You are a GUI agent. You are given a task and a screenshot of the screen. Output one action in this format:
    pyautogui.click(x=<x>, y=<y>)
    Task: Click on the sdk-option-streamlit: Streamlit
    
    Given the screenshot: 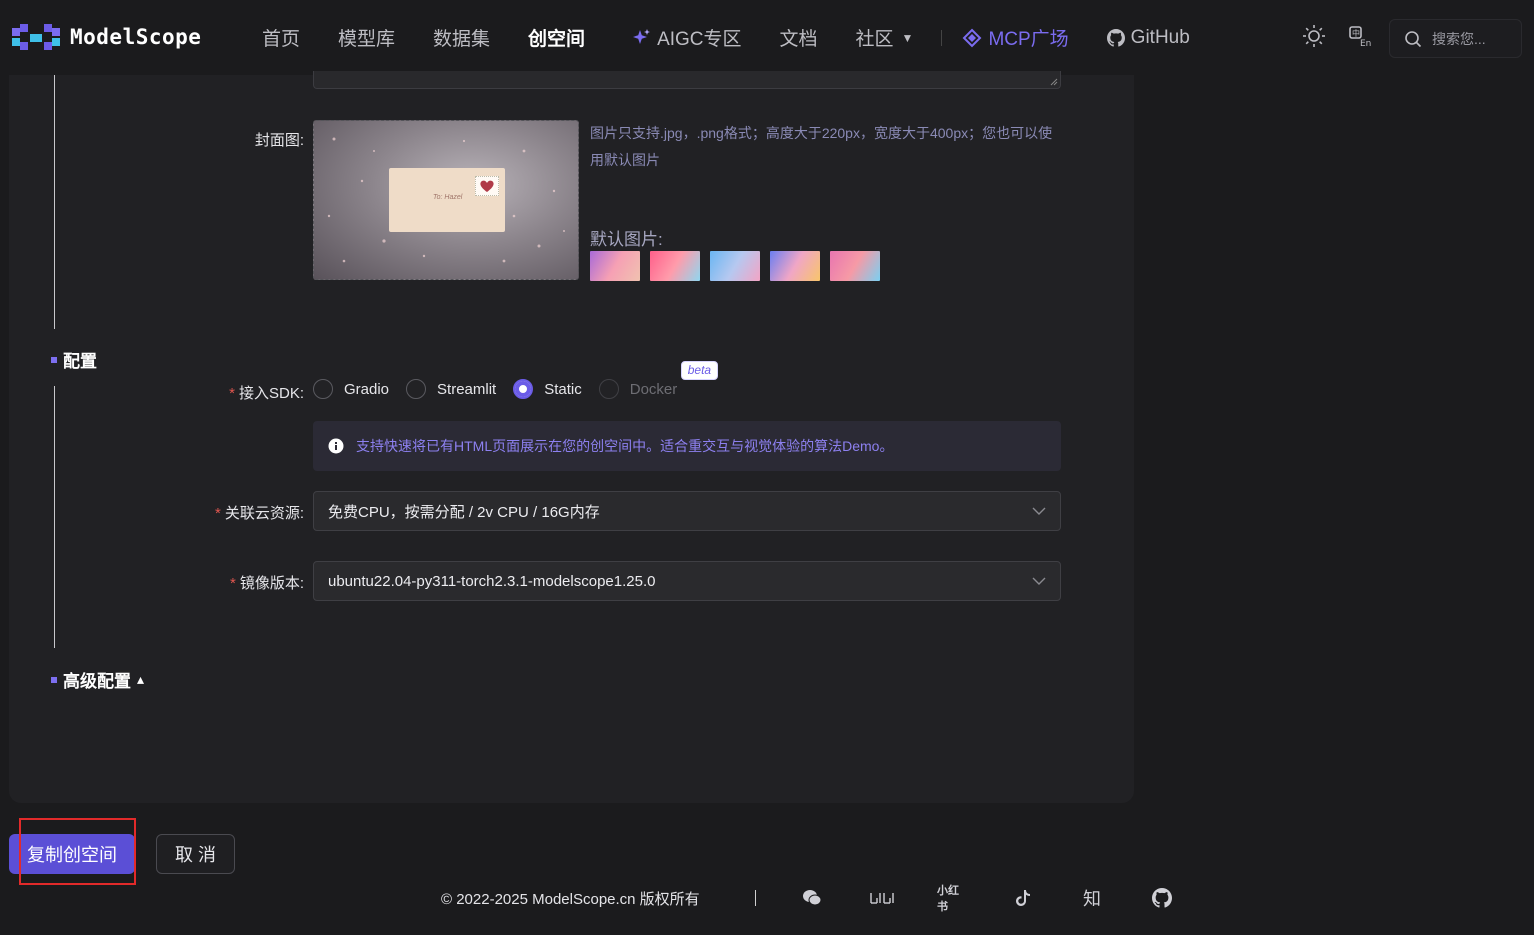 What is the action you would take?
    pyautogui.click(x=451, y=389)
    